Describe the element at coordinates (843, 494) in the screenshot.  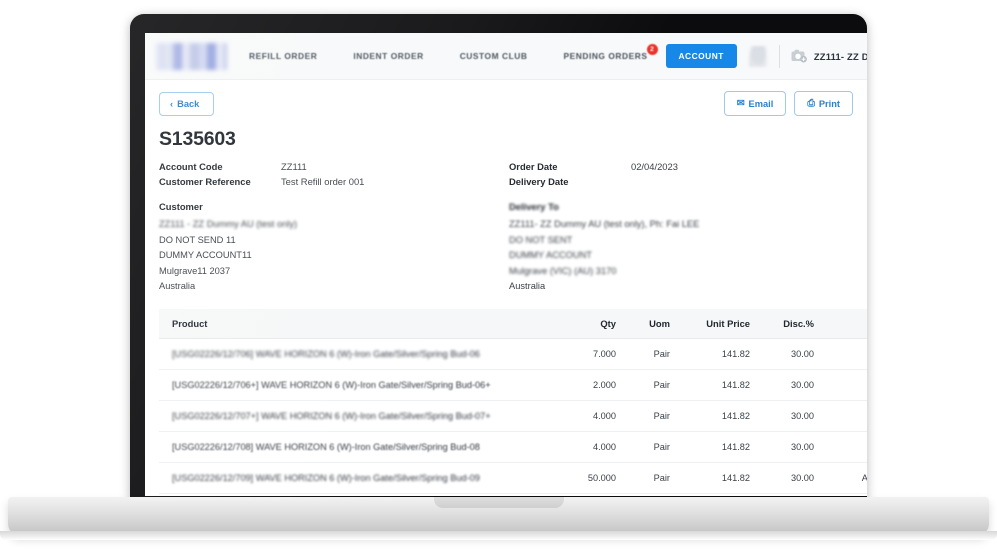
I see `cell-subtotal: AU$ 297.82` at that location.